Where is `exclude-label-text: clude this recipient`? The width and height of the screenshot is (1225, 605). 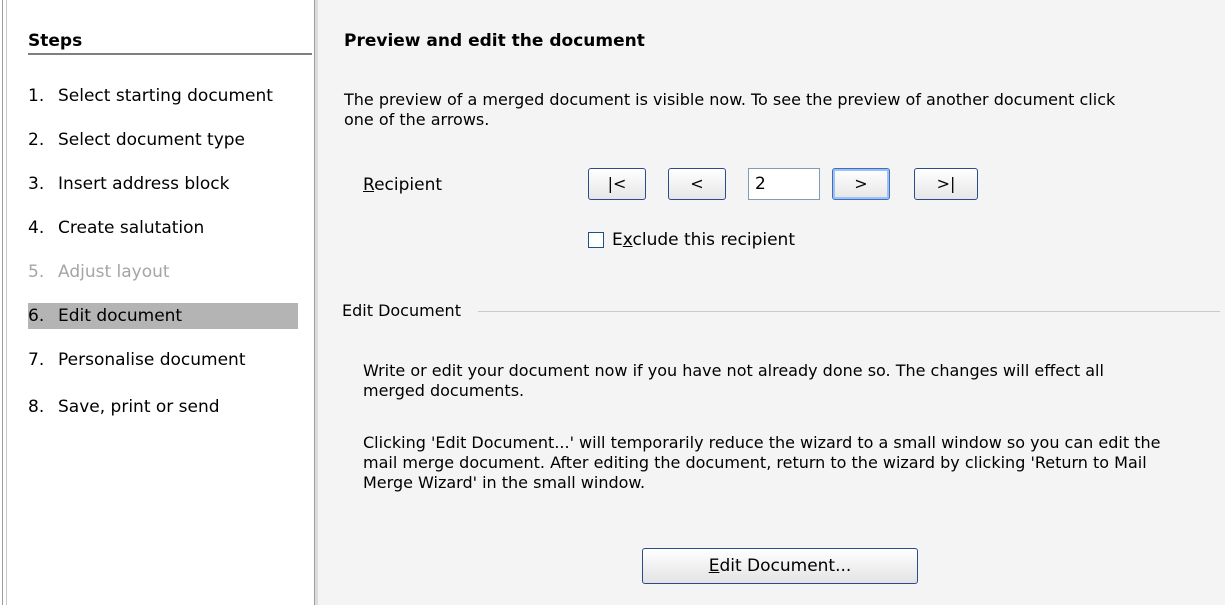 exclude-label-text: clude this recipient is located at coordinates (713, 240).